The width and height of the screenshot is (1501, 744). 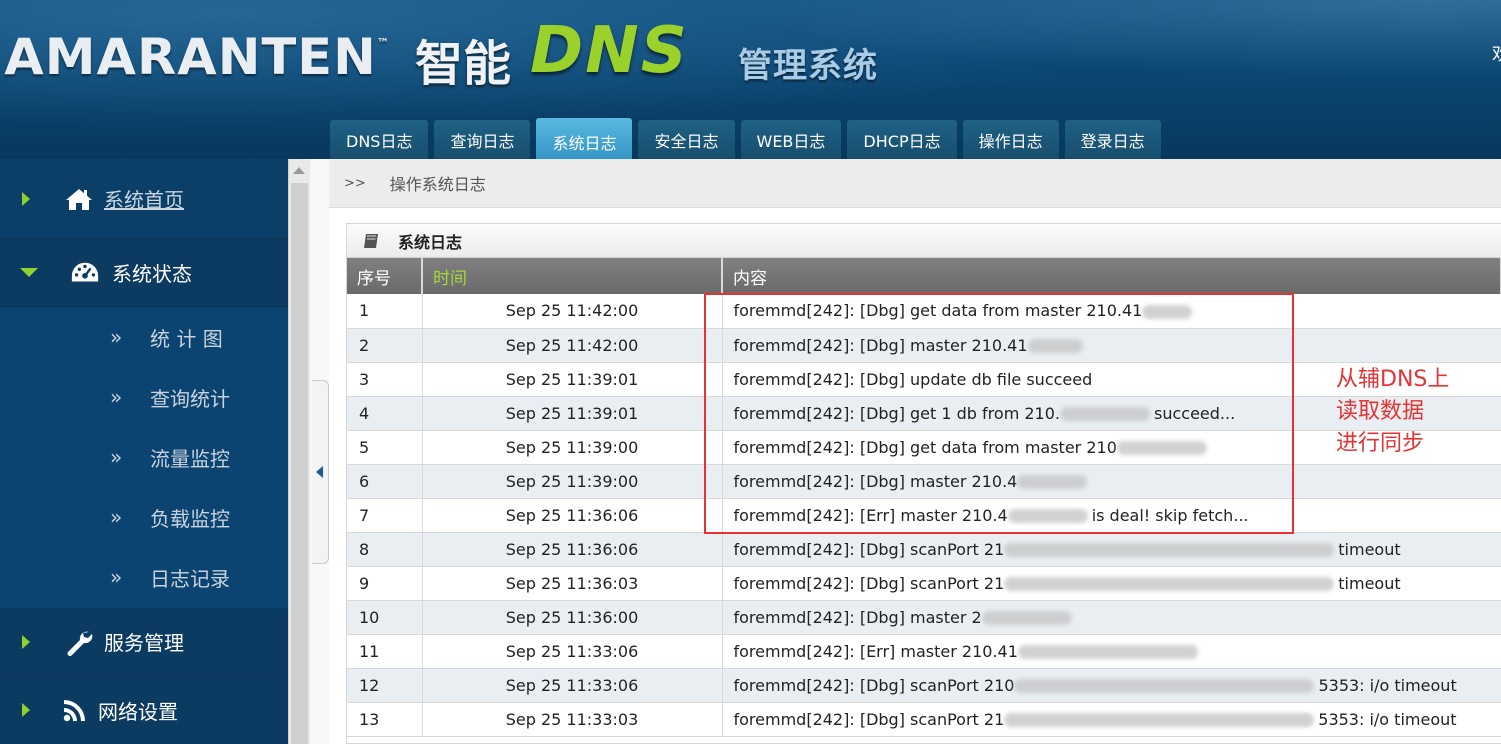 What do you see at coordinates (75, 710) in the screenshot?
I see `rss-icon` at bounding box center [75, 710].